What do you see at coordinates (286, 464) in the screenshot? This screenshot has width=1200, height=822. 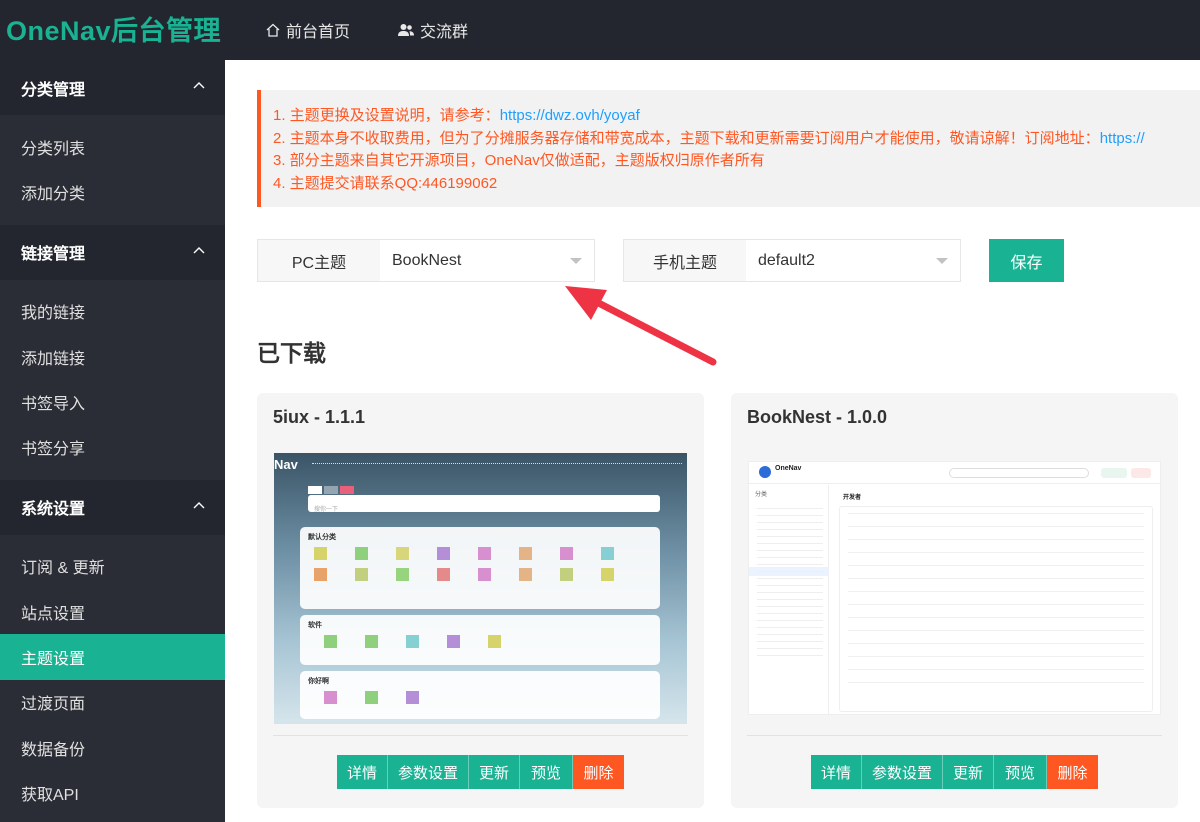 I see `preview-brand: Nav` at bounding box center [286, 464].